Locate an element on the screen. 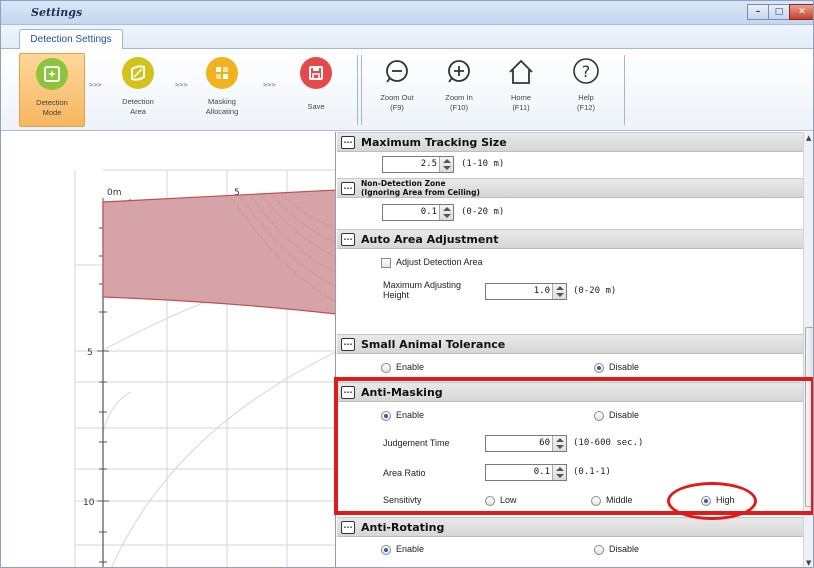 The width and height of the screenshot is (814, 568). detection-area-icon is located at coordinates (138, 73).